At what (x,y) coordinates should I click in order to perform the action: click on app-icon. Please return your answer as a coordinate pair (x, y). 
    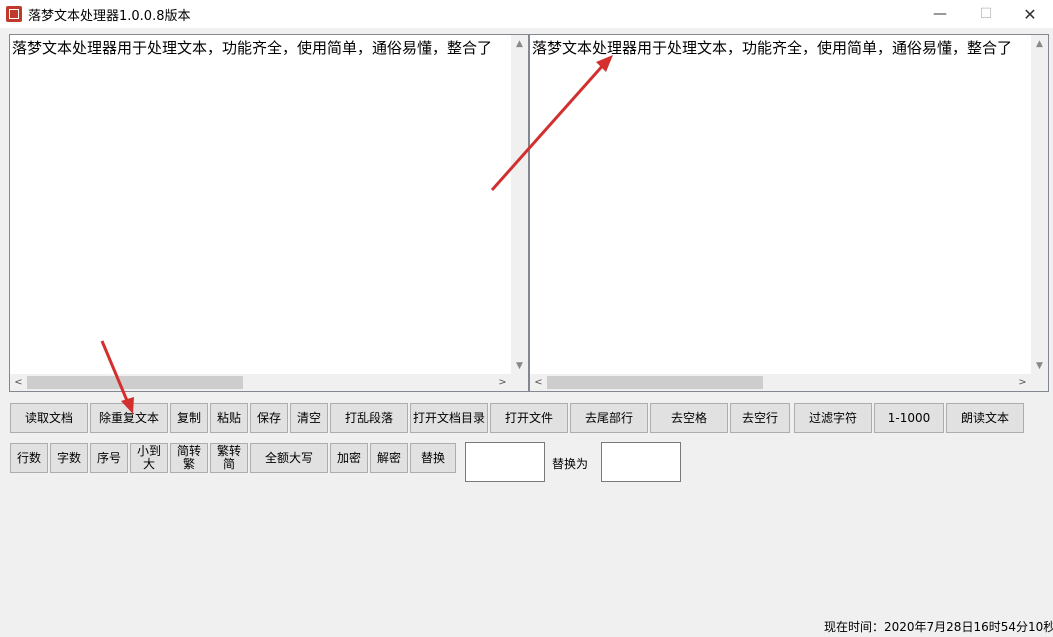
    Looking at the image, I should click on (14, 14).